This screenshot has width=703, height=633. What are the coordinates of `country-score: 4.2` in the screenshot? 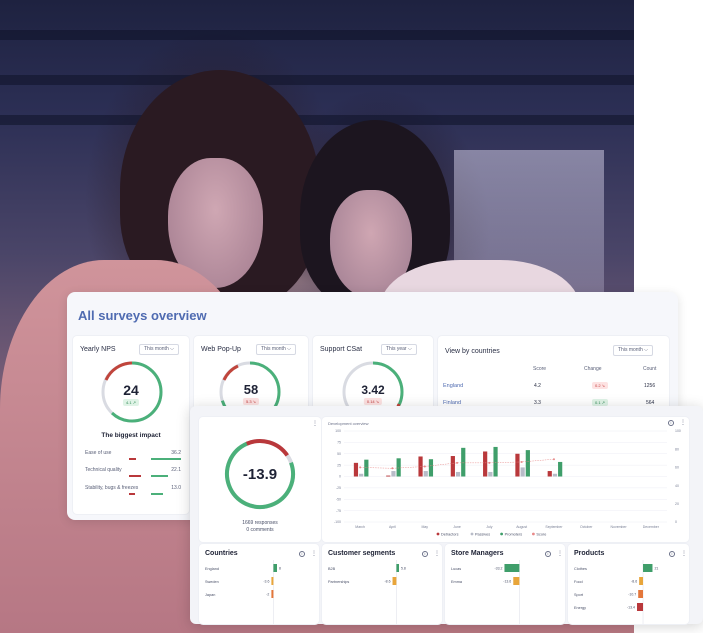 It's located at (537, 386).